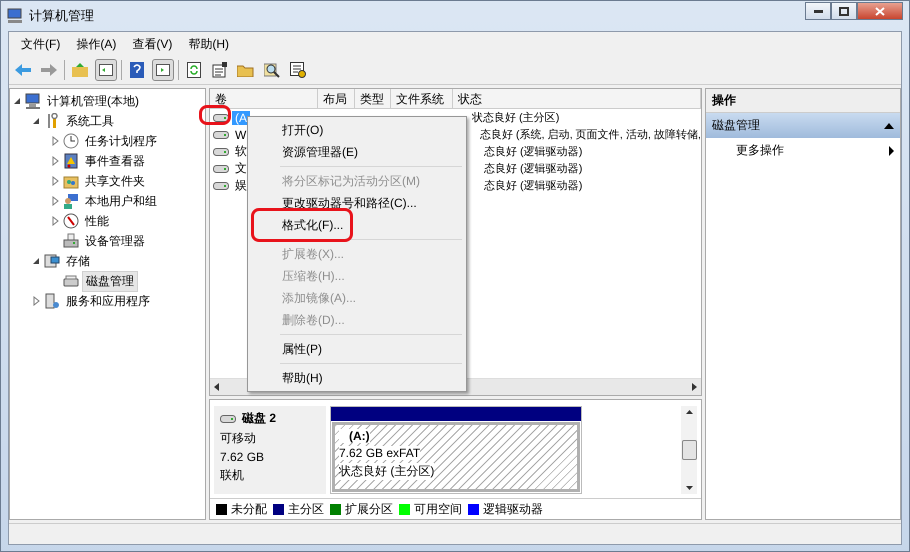 Image resolution: width=910 pixels, height=552 pixels. I want to click on disk-state: 联机, so click(232, 475).